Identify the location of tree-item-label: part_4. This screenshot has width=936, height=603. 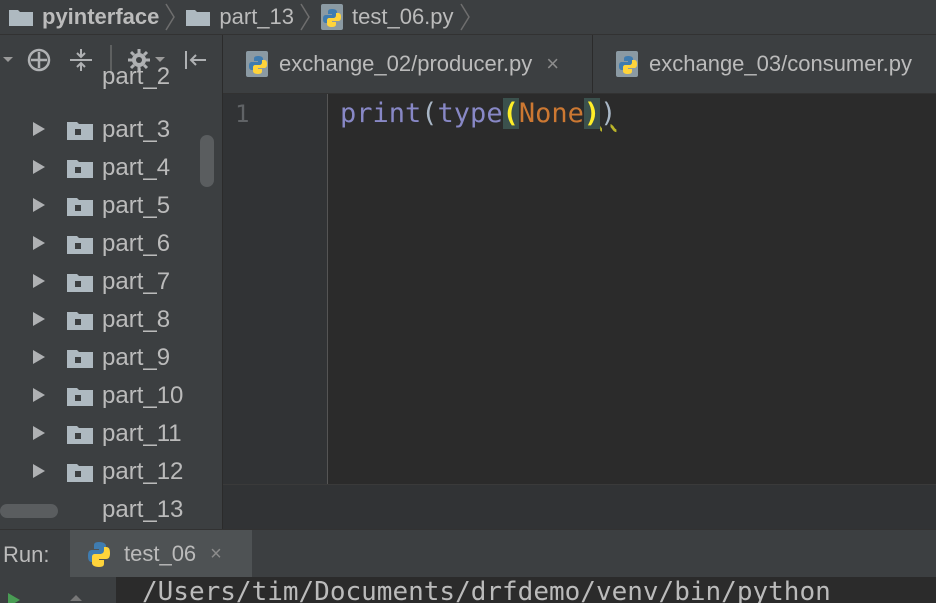
(136, 167).